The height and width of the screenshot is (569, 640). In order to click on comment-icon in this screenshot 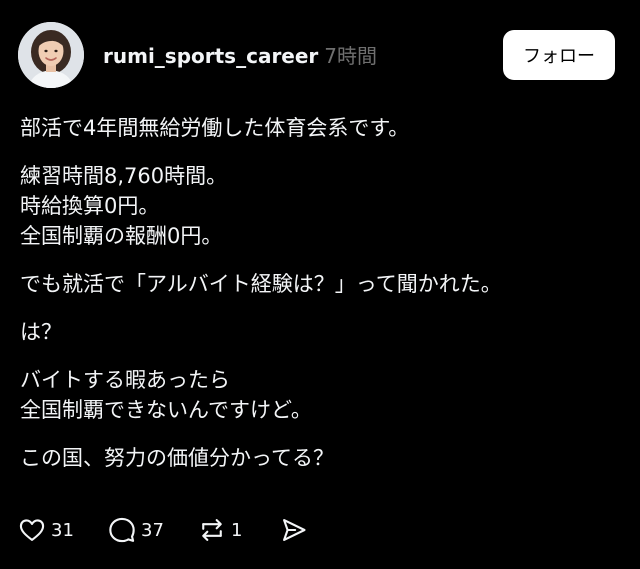, I will do `click(122, 530)`.